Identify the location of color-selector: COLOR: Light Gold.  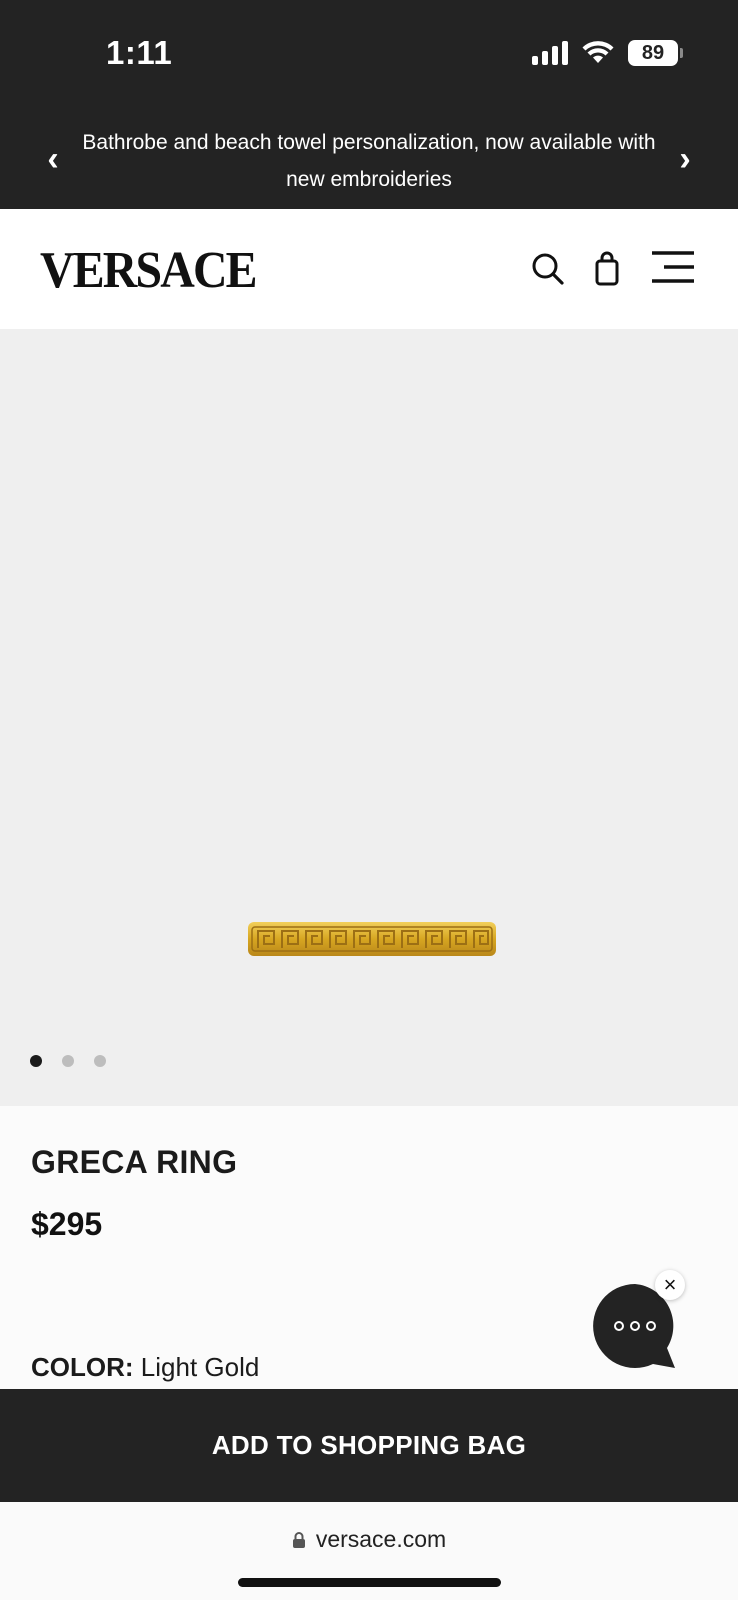
(145, 1367).